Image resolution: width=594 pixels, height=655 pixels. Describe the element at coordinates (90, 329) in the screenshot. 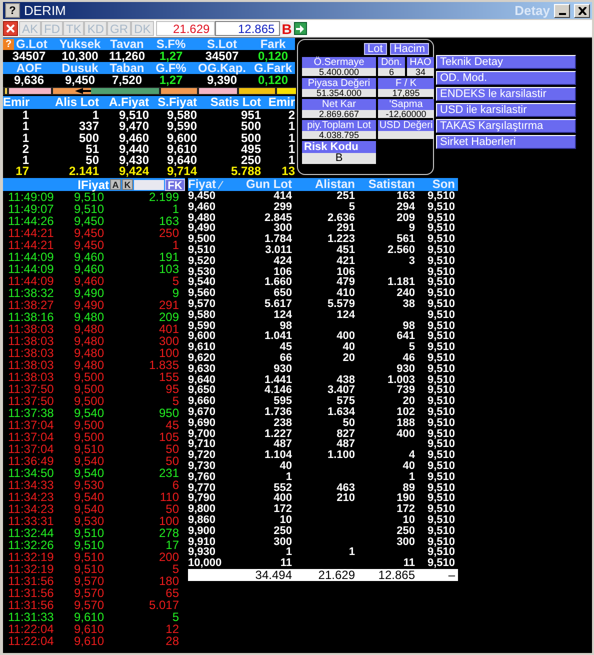

I see `trade-price: 9,480` at that location.